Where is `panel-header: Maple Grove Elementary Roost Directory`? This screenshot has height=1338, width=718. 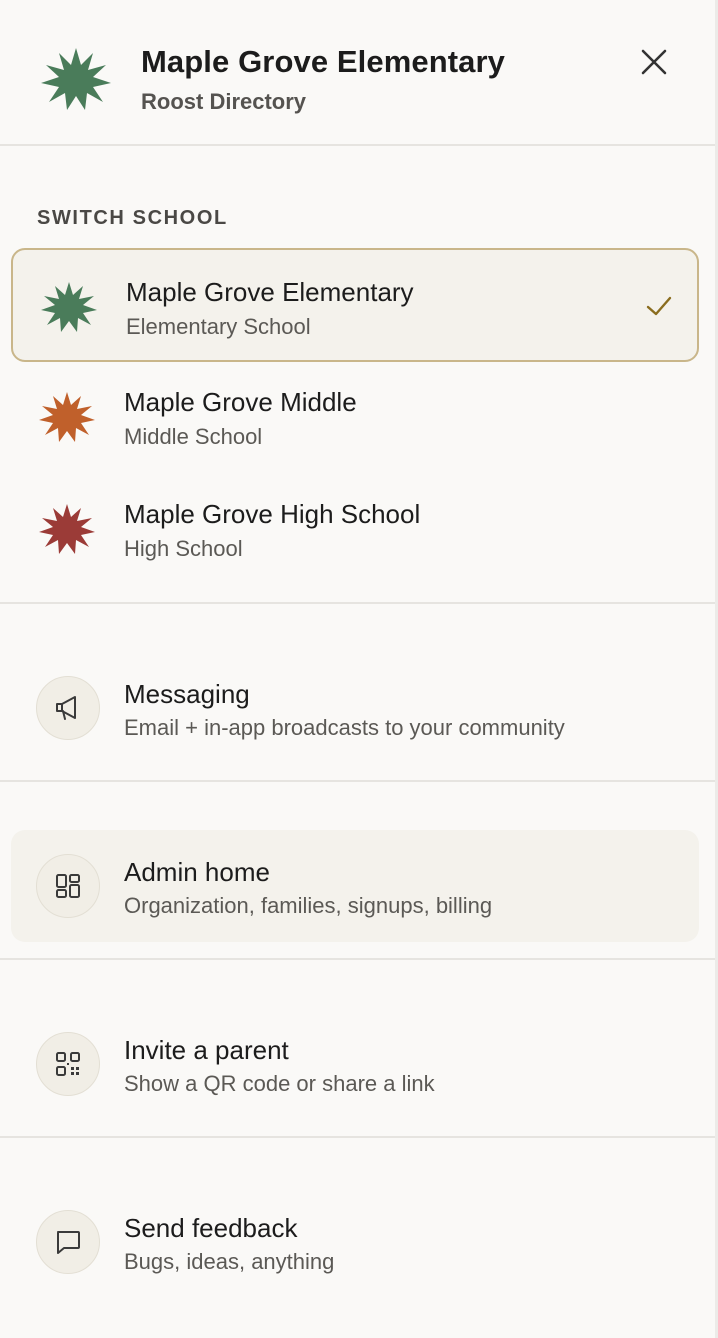 panel-header: Maple Grove Elementary Roost Directory is located at coordinates (357, 73).